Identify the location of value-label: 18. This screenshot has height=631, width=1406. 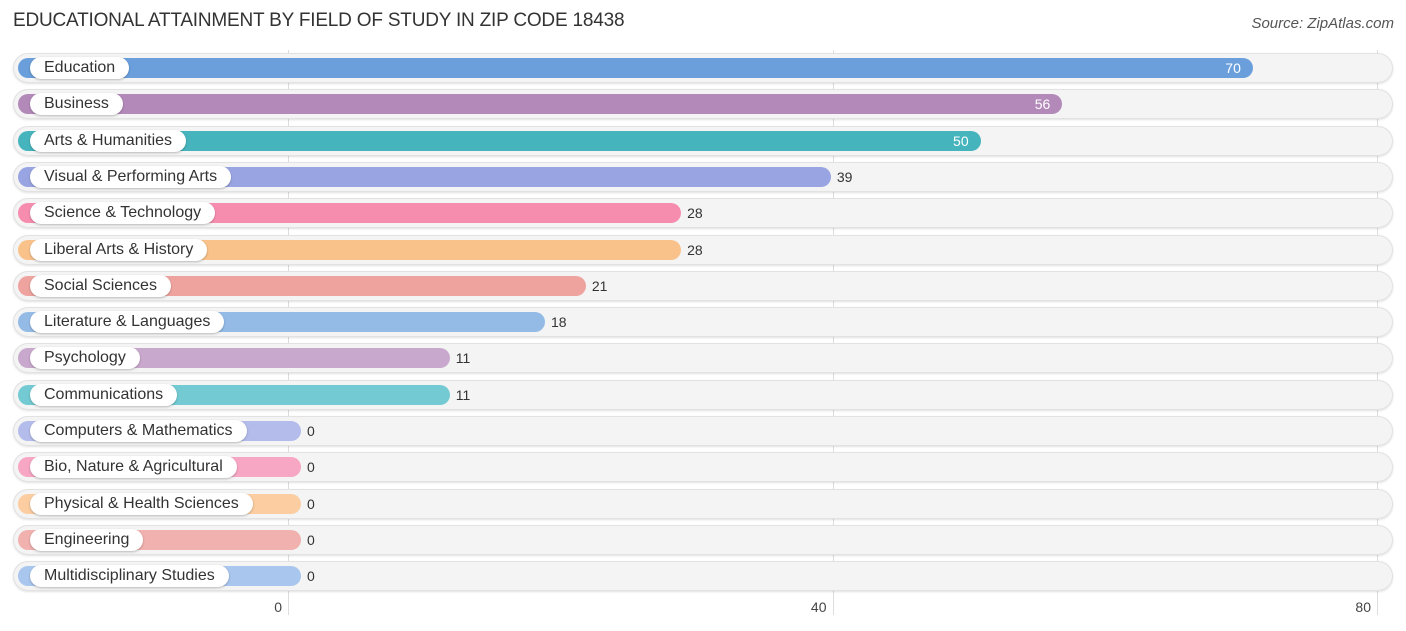
(559, 322).